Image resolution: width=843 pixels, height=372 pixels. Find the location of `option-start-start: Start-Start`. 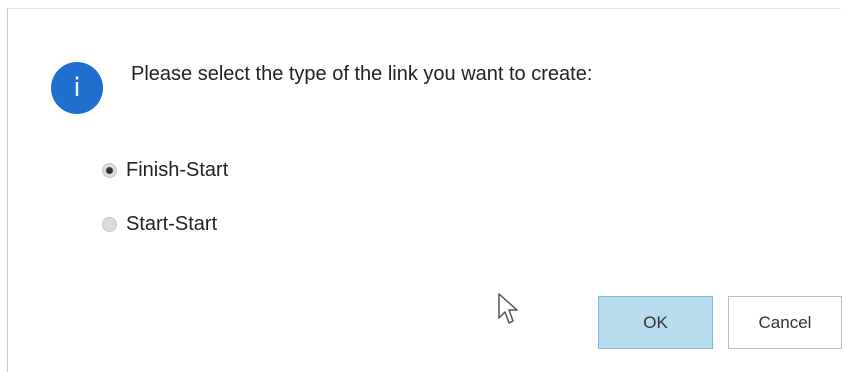

option-start-start: Start-Start is located at coordinates (159, 224).